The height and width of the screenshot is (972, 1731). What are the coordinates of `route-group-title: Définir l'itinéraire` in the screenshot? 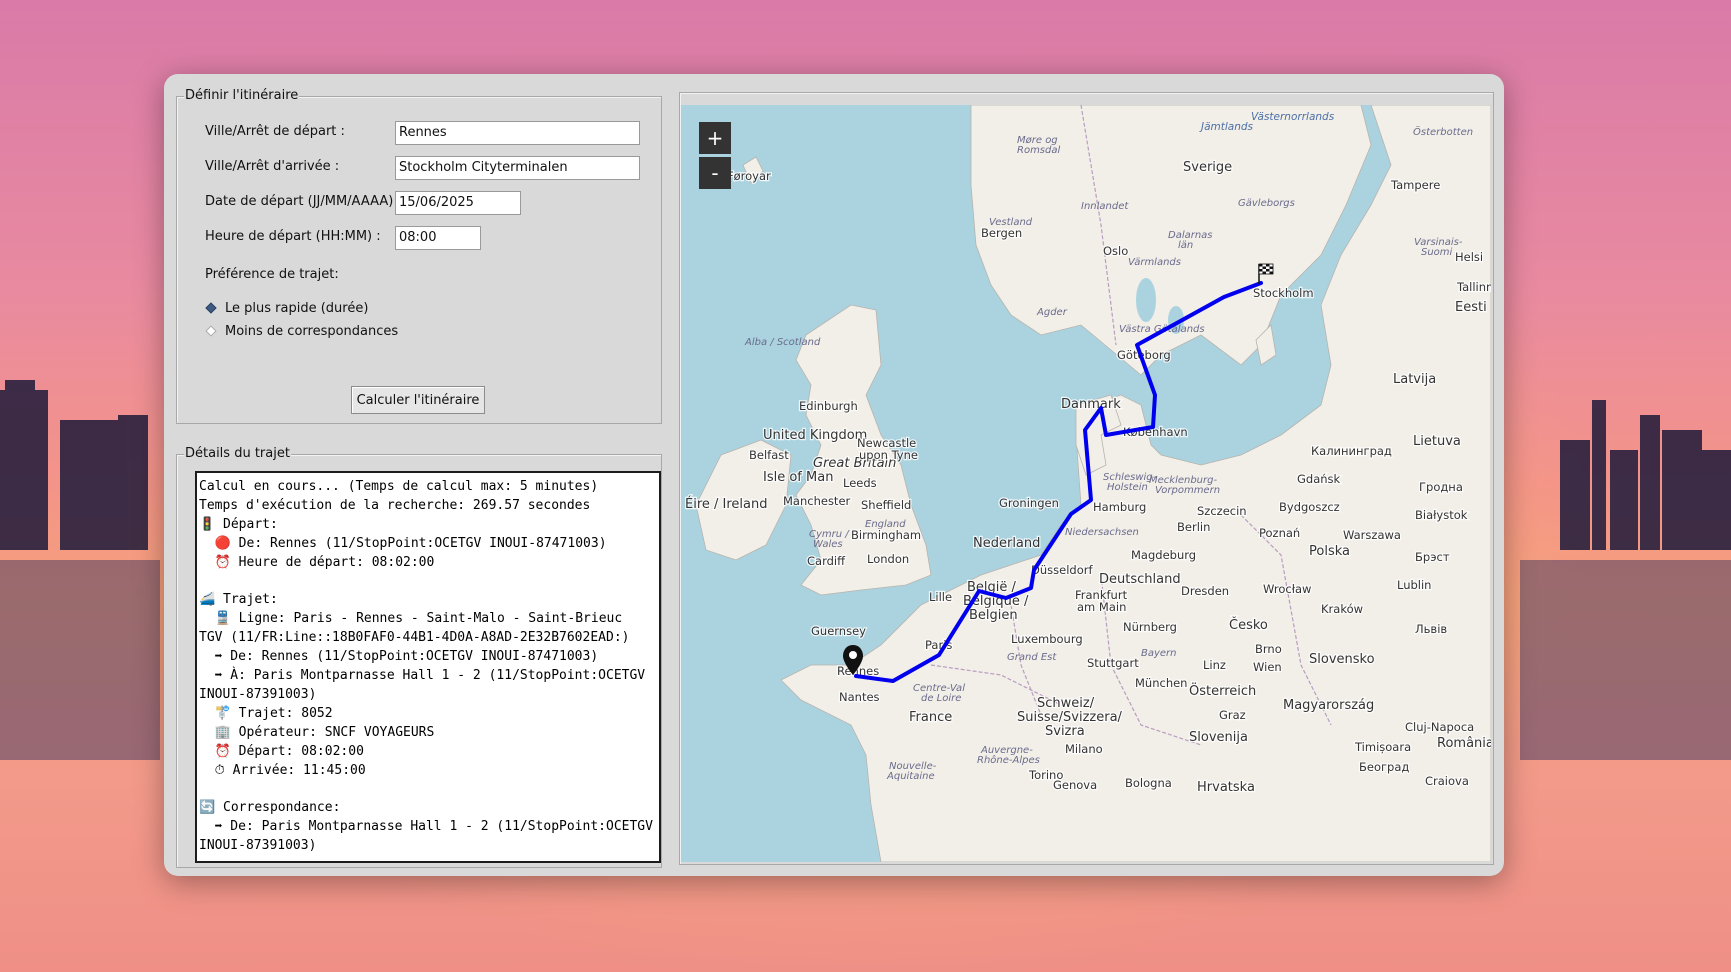 It's located at (242, 96).